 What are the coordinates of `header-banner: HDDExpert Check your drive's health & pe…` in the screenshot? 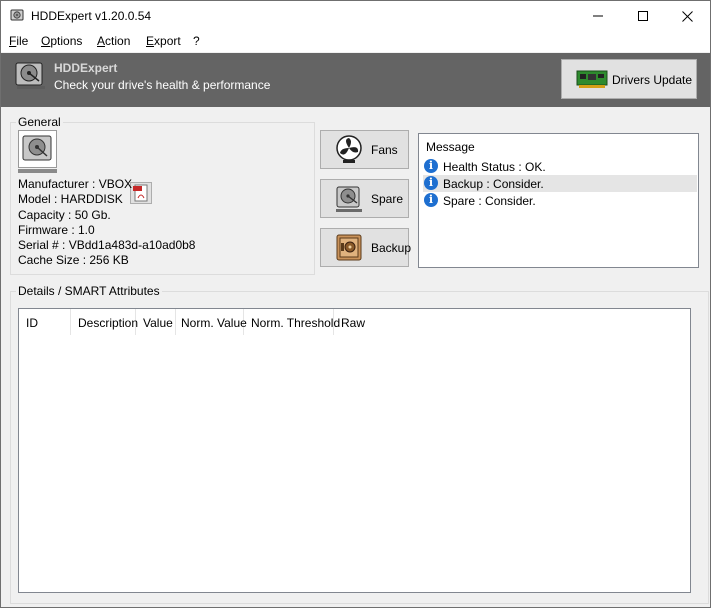 It's located at (355, 80).